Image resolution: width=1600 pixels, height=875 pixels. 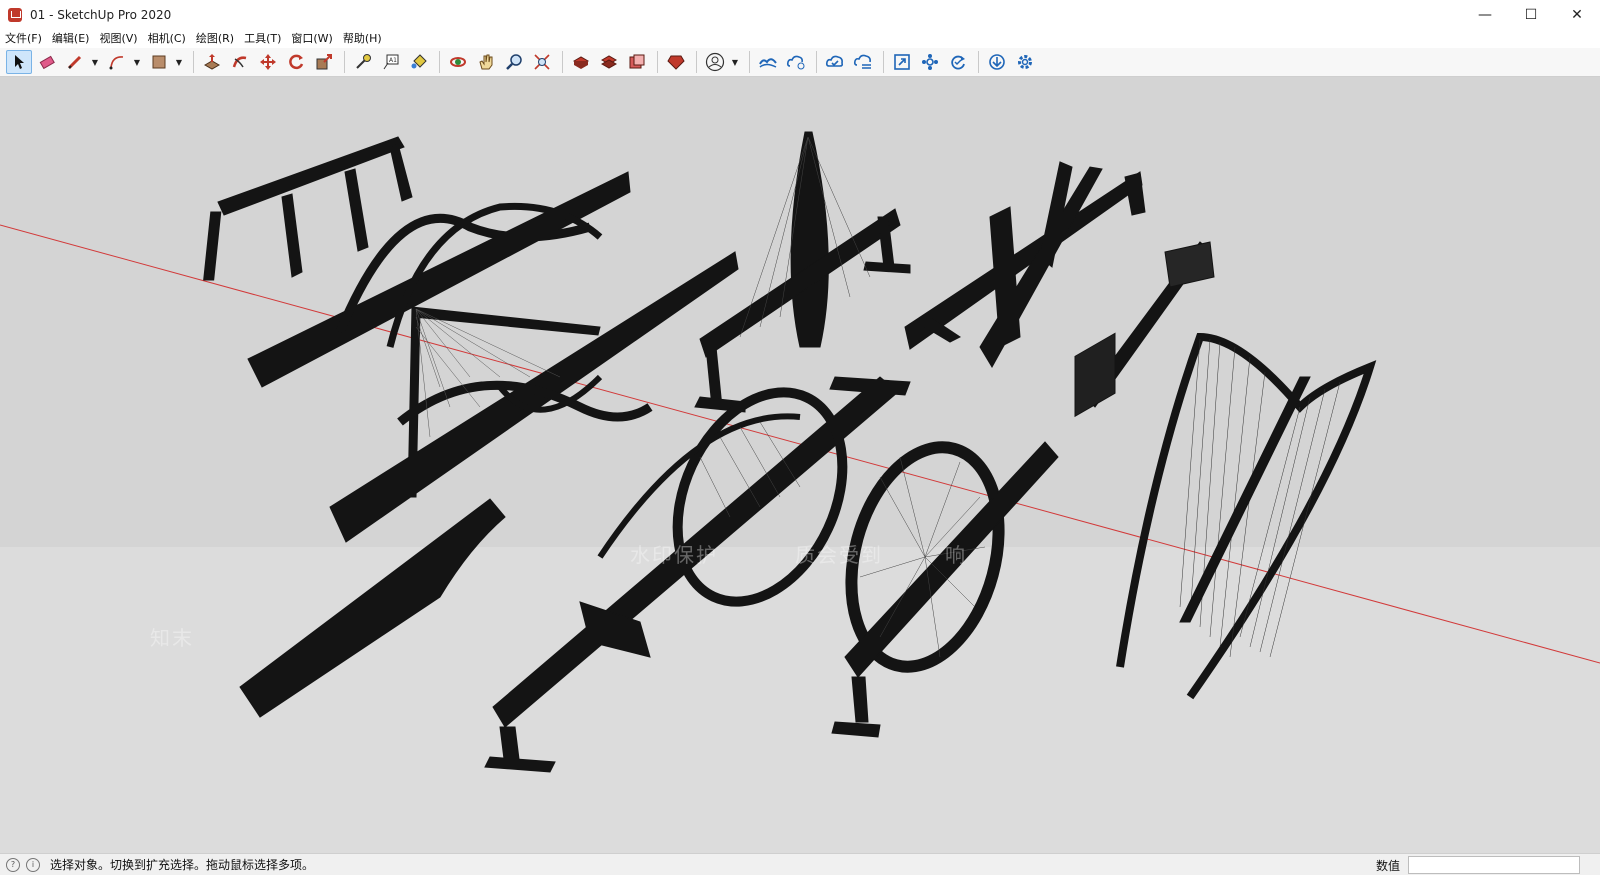 I want to click on magnifier-icon, so click(x=514, y=62).